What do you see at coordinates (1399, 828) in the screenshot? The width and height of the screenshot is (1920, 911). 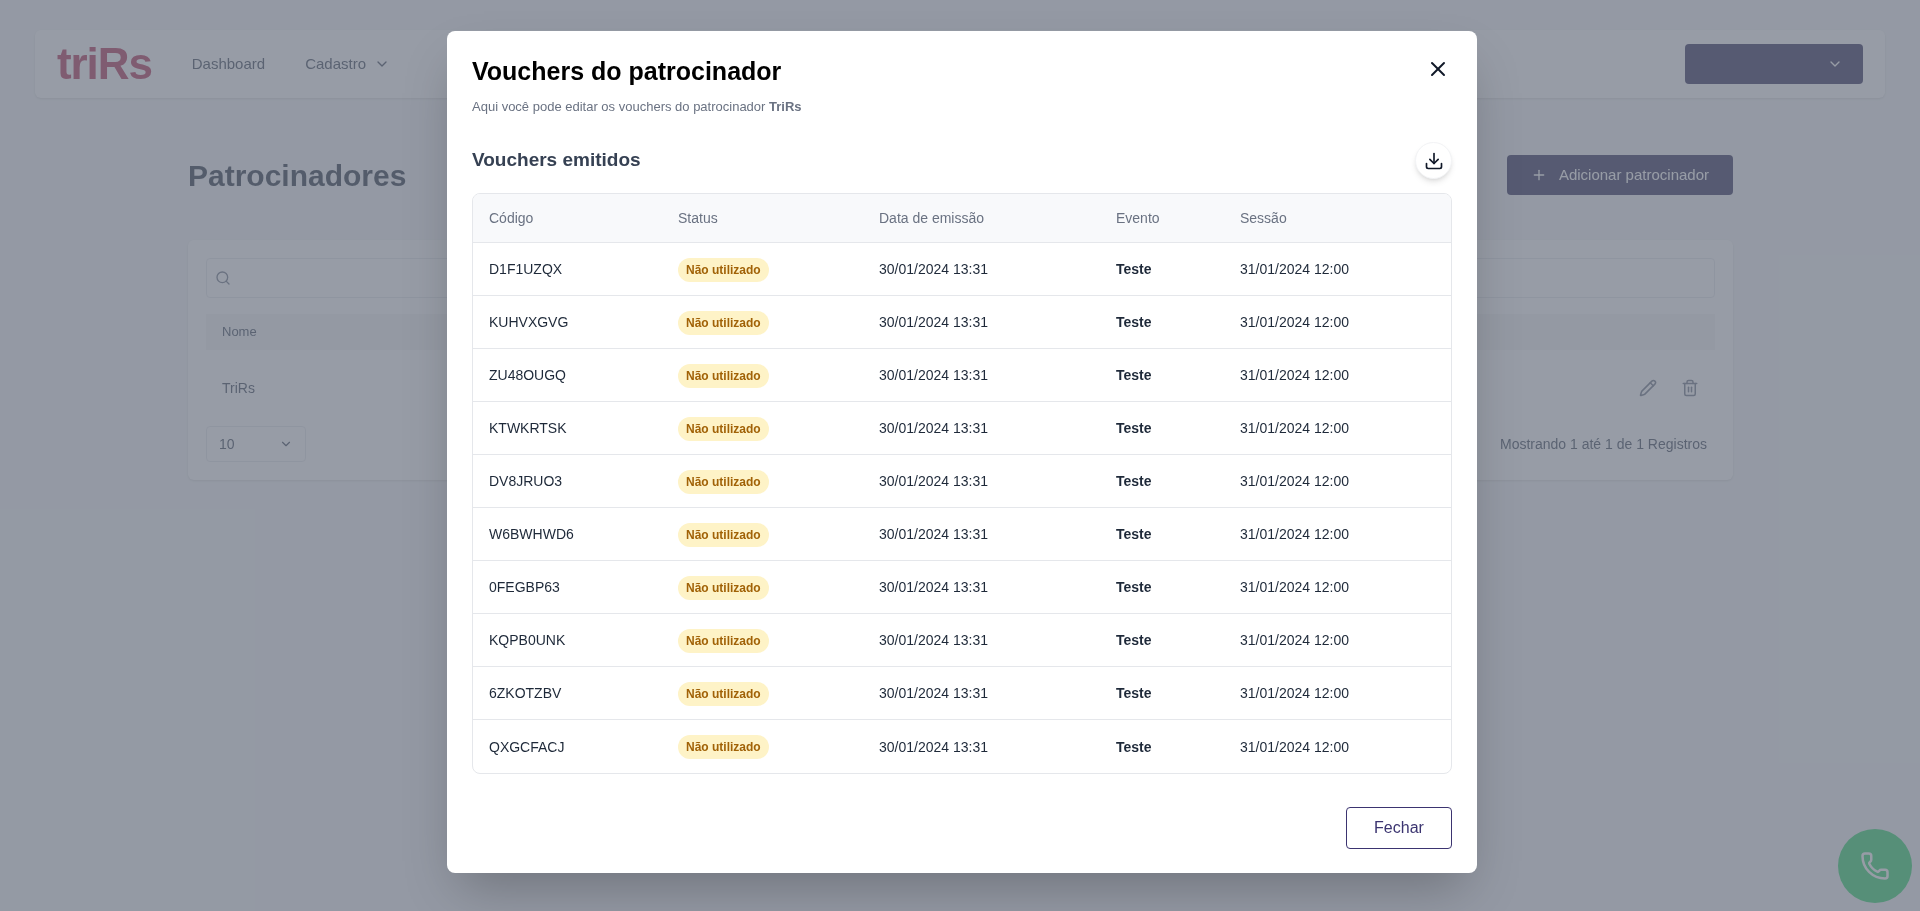 I see `close-dialog-button: Fechar` at bounding box center [1399, 828].